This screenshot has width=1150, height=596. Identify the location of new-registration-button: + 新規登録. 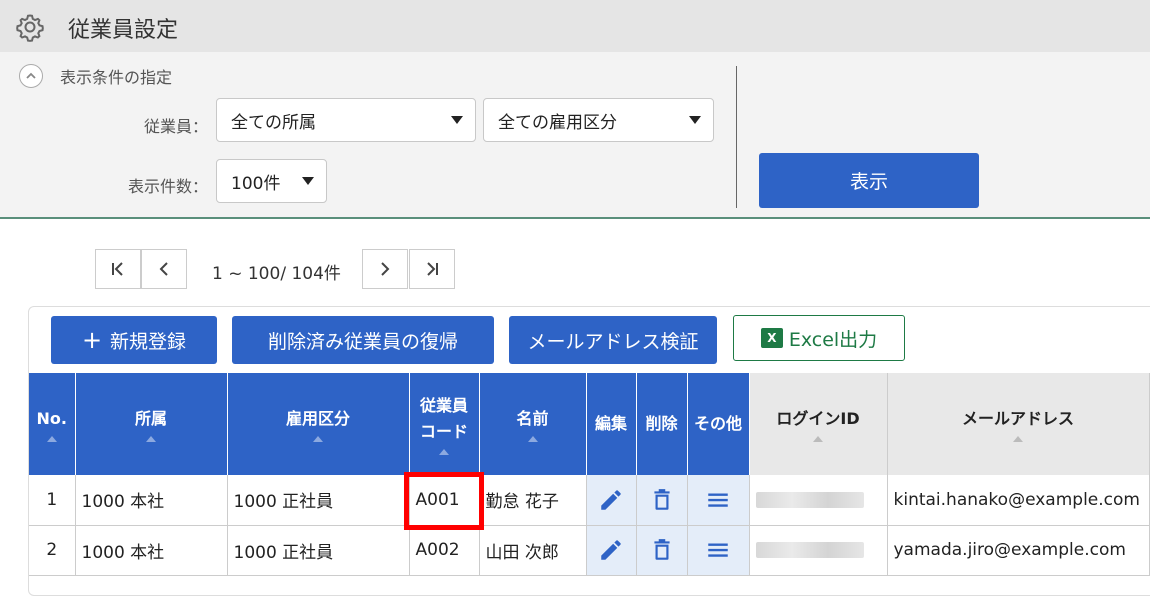
(134, 340).